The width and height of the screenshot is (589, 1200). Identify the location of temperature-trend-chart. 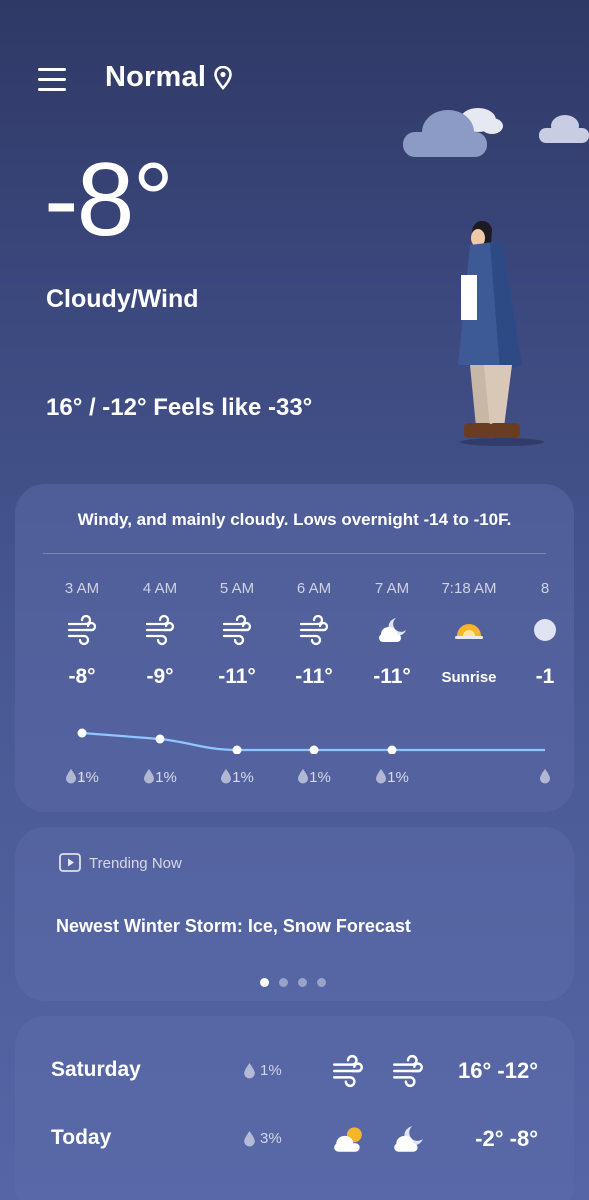
(311, 741).